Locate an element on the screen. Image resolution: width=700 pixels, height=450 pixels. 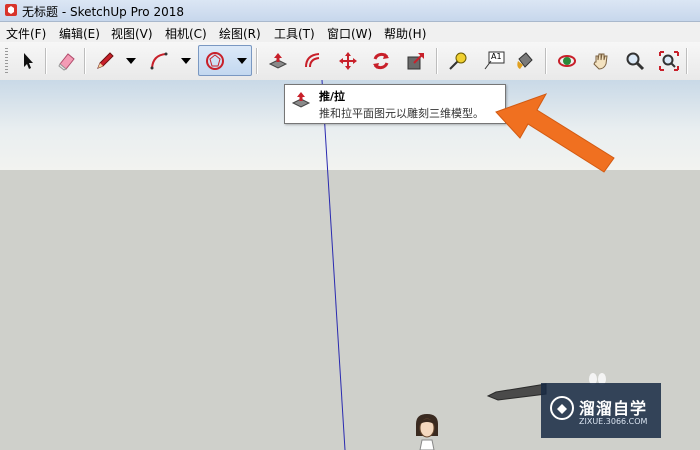
select-tool-button is located at coordinates (28, 61).